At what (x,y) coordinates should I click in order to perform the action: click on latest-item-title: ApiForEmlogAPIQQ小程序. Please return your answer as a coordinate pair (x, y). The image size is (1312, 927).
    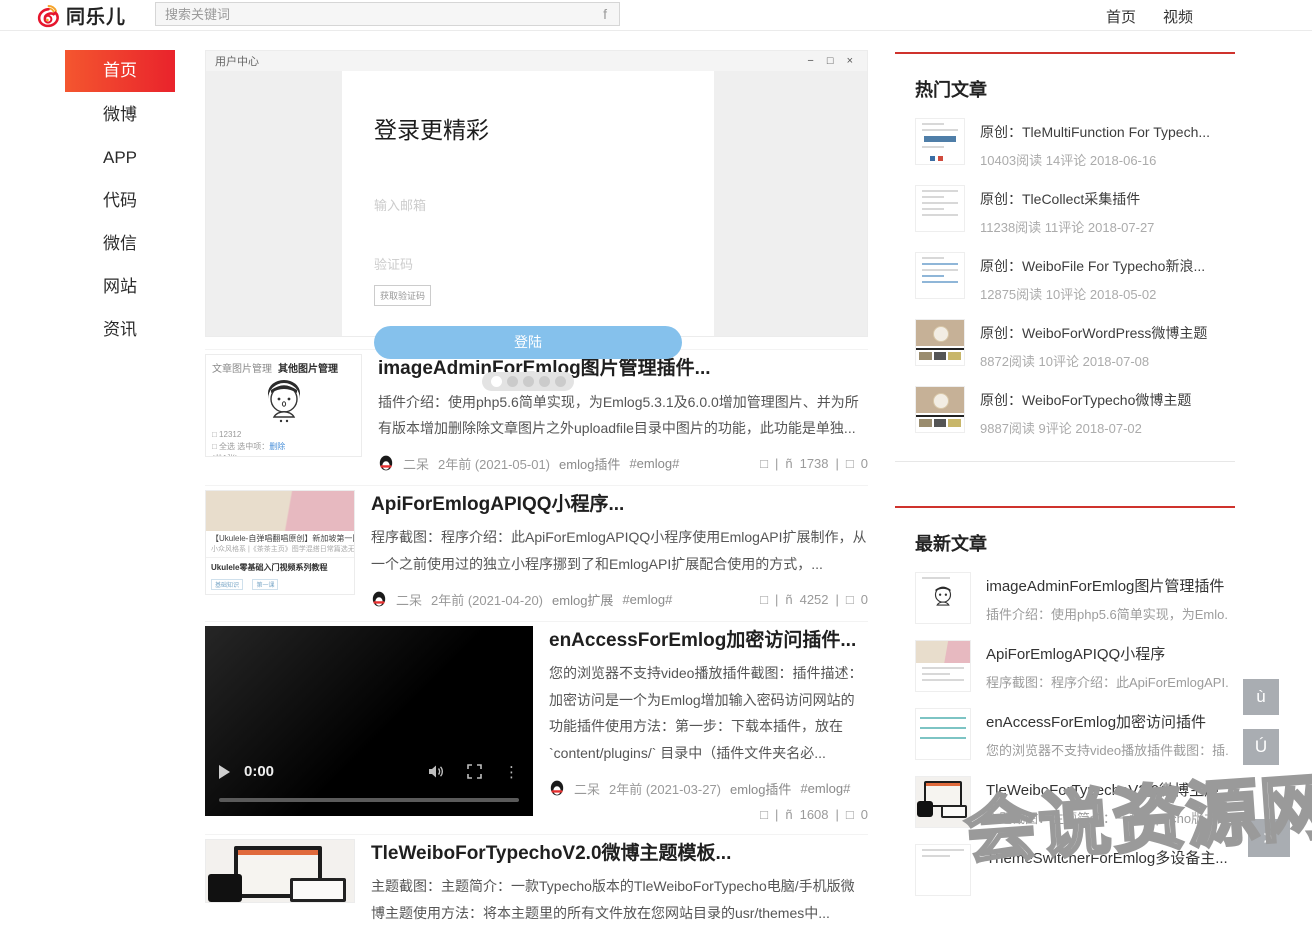
    Looking at the image, I should click on (1076, 654).